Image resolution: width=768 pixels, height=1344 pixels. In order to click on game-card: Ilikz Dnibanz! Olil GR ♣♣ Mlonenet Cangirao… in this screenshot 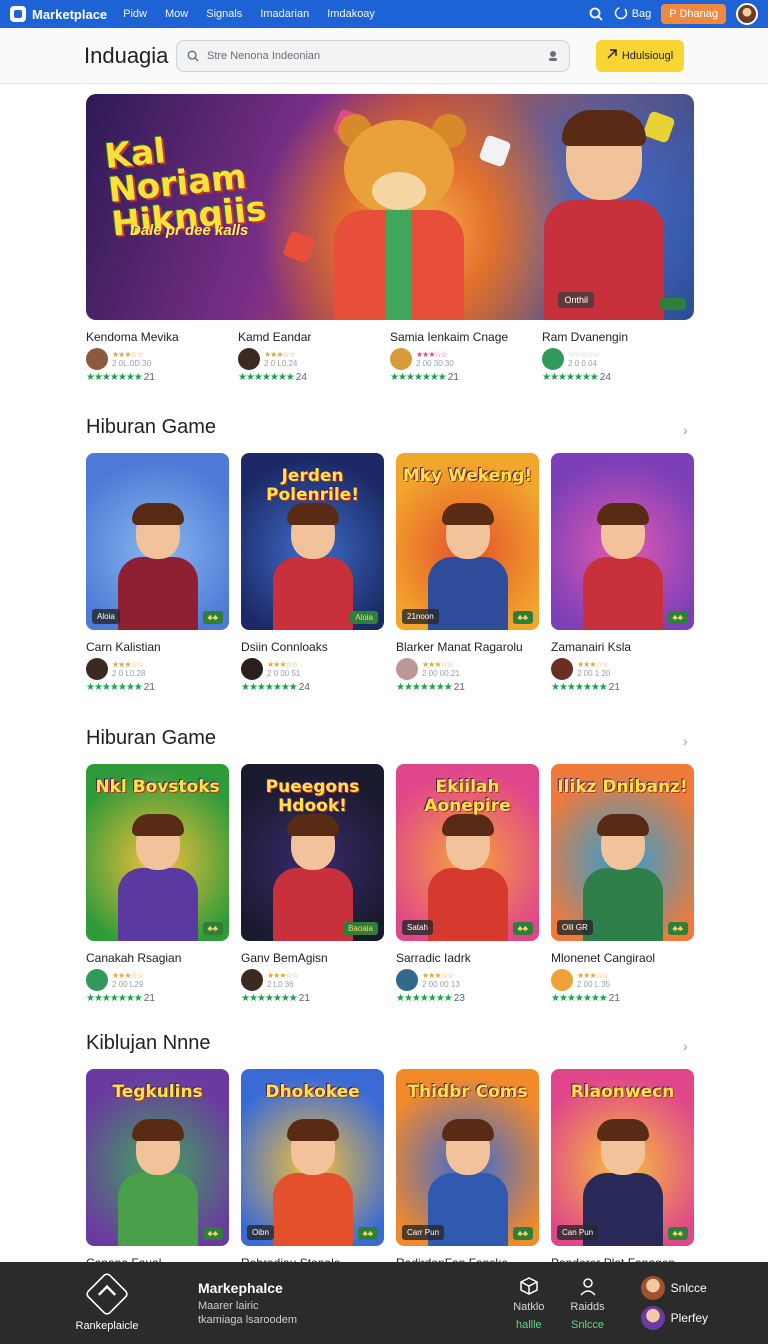, I will do `click(622, 884)`.